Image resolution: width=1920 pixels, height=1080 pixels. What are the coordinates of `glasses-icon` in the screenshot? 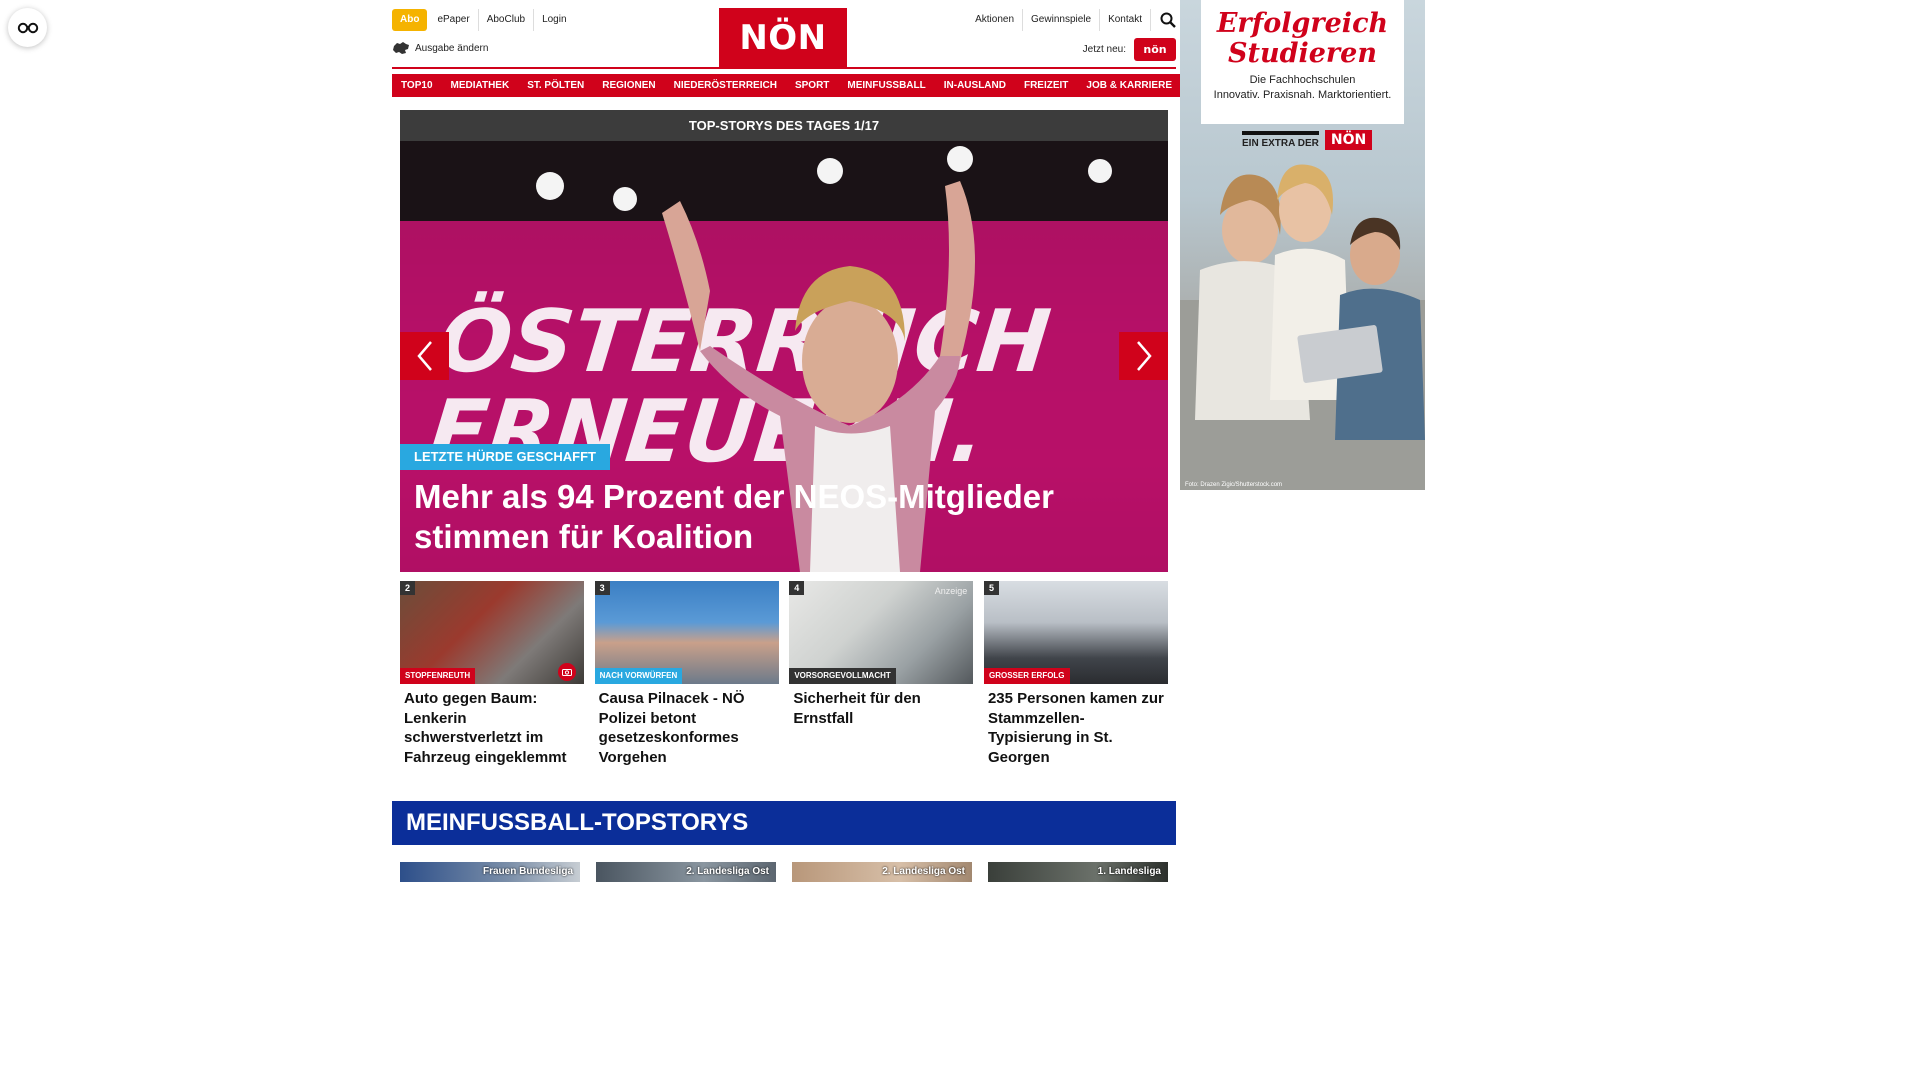 It's located at (27, 27).